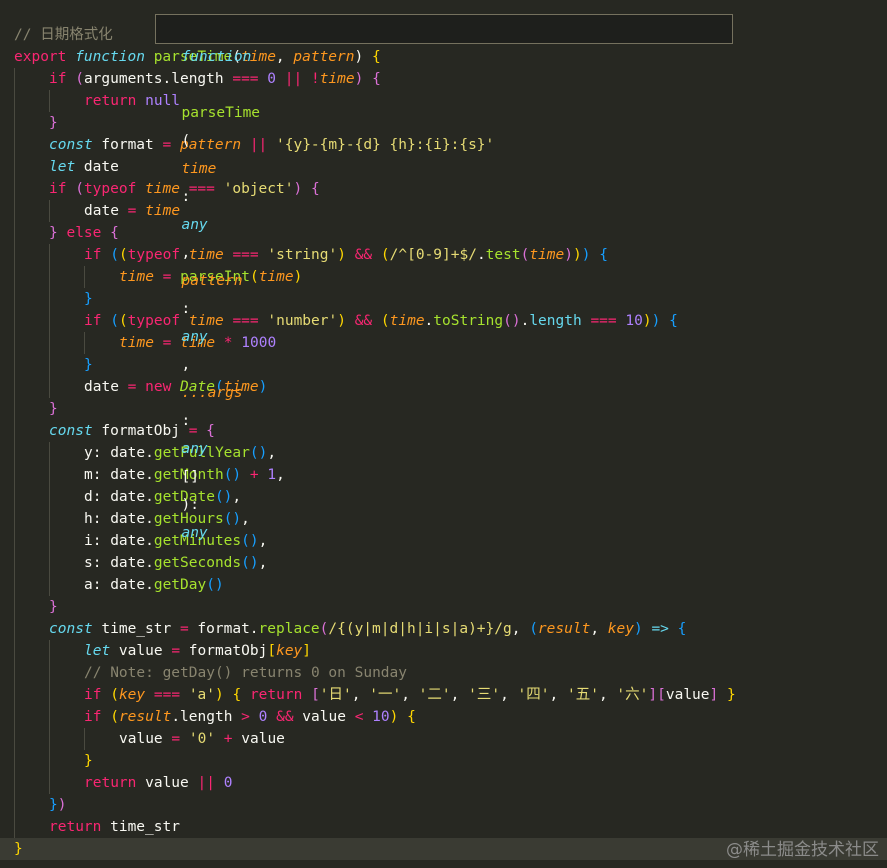 This screenshot has height=868, width=887. What do you see at coordinates (158, 277) in the screenshot?
I see `code-line-content: time = parseInt(time)` at bounding box center [158, 277].